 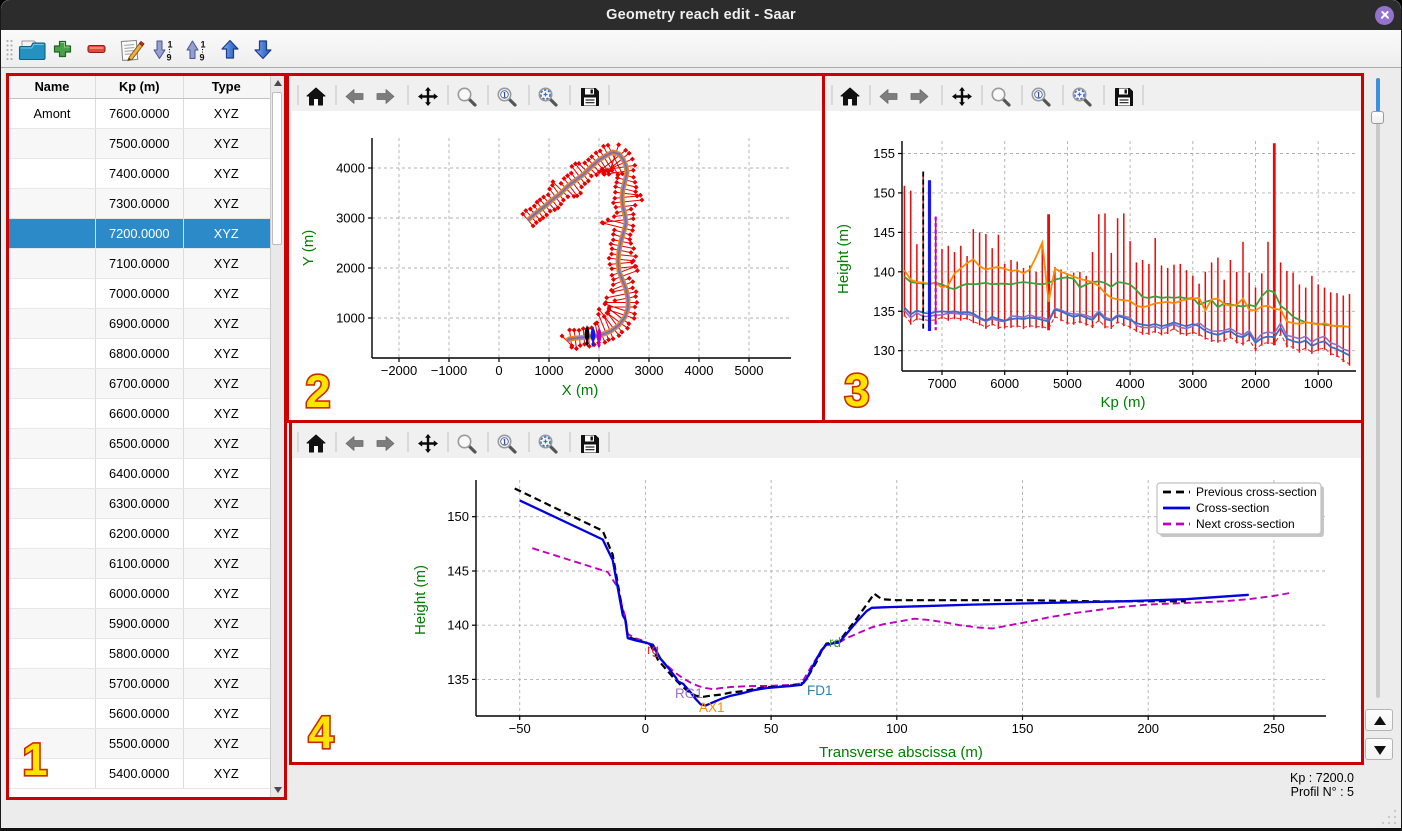 I want to click on svg-text: 200, so click(x=1148, y=728).